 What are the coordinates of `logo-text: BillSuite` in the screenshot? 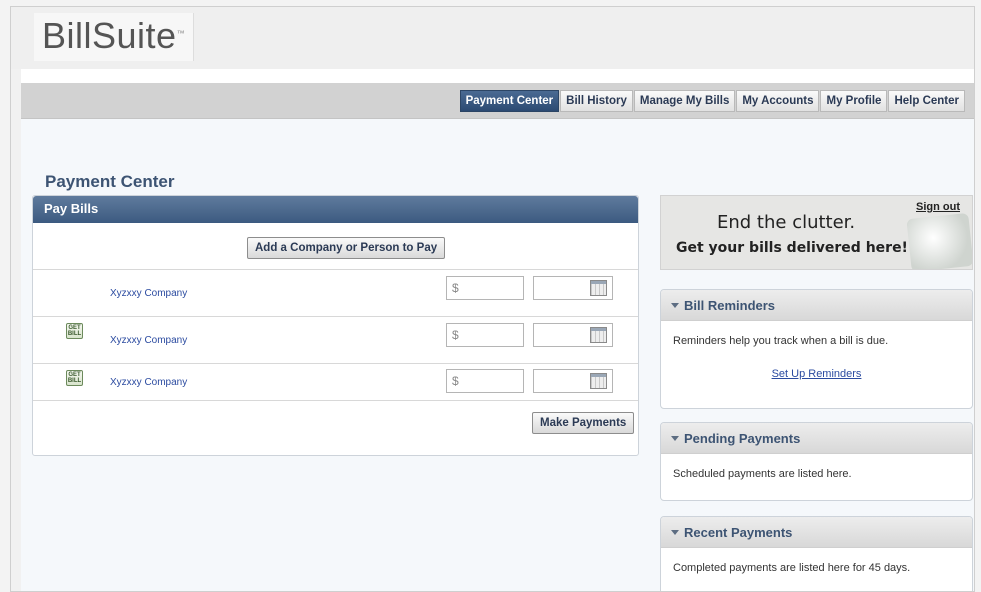 It's located at (109, 35).